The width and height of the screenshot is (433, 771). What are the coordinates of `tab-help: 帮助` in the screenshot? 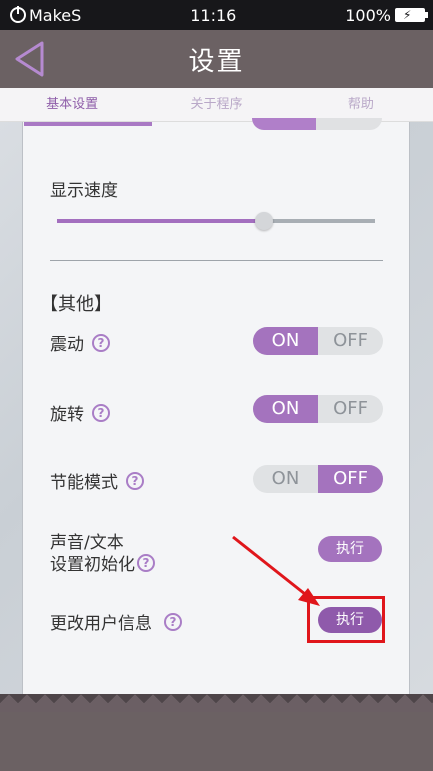 It's located at (361, 104).